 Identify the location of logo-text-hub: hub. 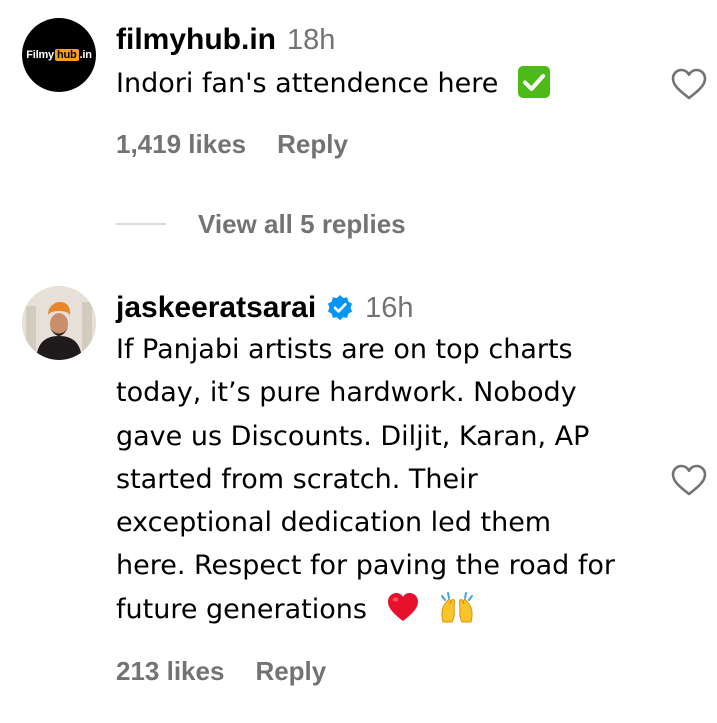
(66, 55).